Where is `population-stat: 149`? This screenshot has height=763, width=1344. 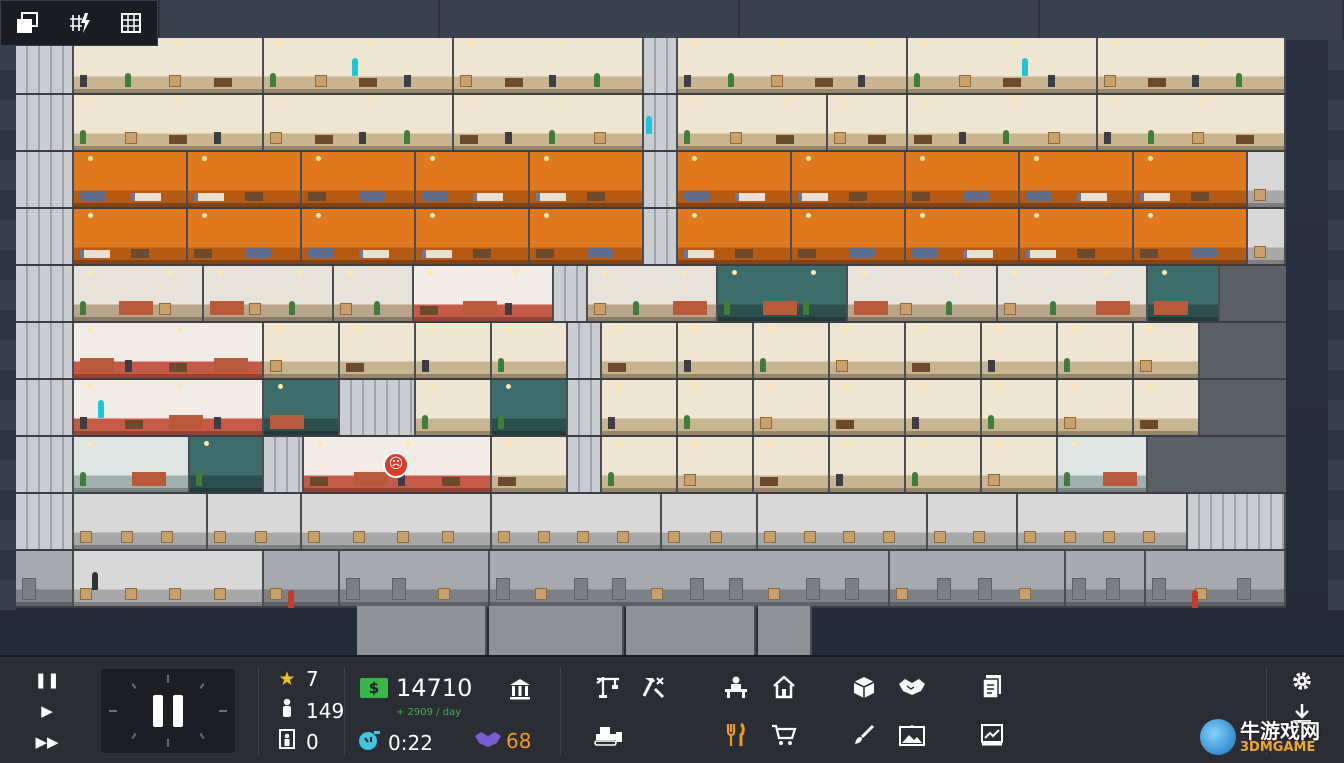 population-stat: 149 is located at coordinates (309, 710).